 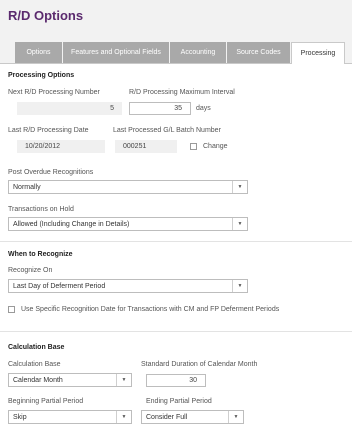 What do you see at coordinates (71, 224) in the screenshot?
I see `transactions-on-hold-value: Allowed (Including Change in Details)` at bounding box center [71, 224].